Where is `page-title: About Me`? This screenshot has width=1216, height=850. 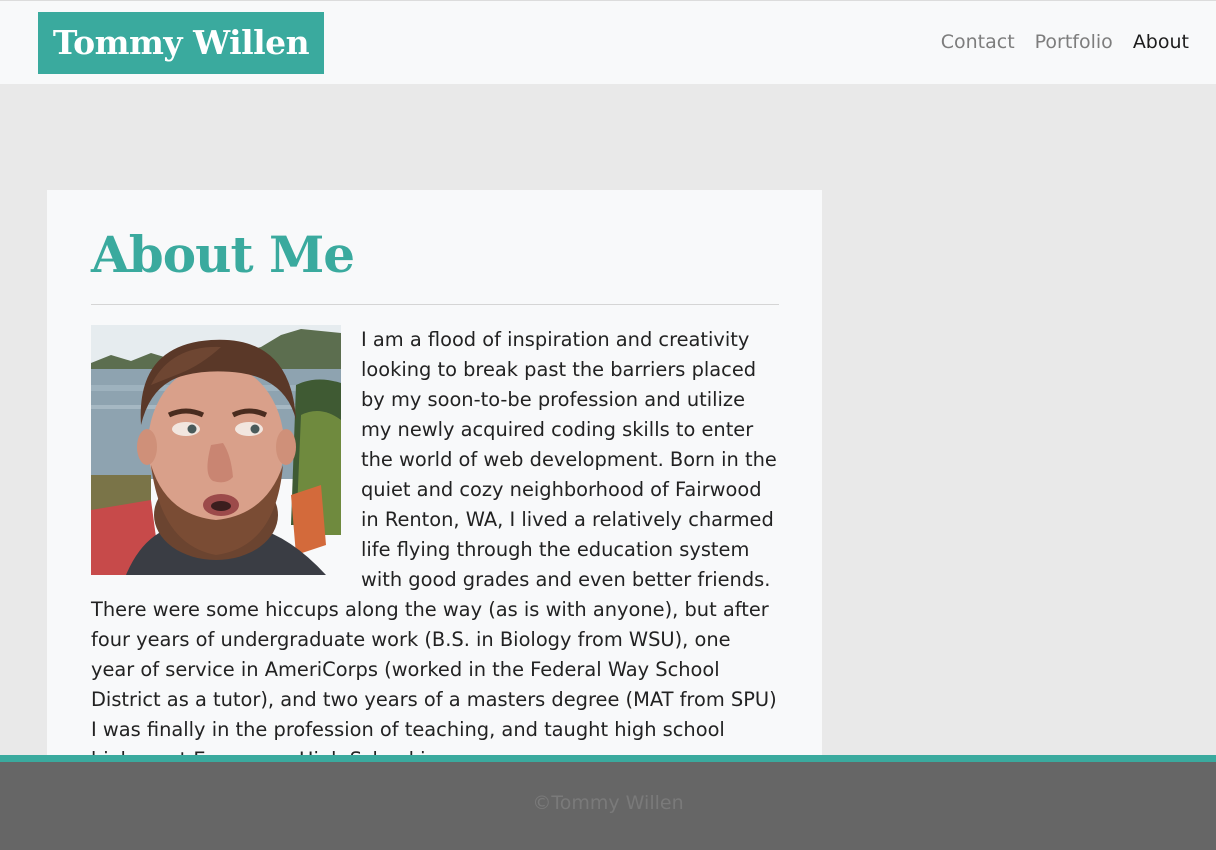
page-title: About Me is located at coordinates (223, 254).